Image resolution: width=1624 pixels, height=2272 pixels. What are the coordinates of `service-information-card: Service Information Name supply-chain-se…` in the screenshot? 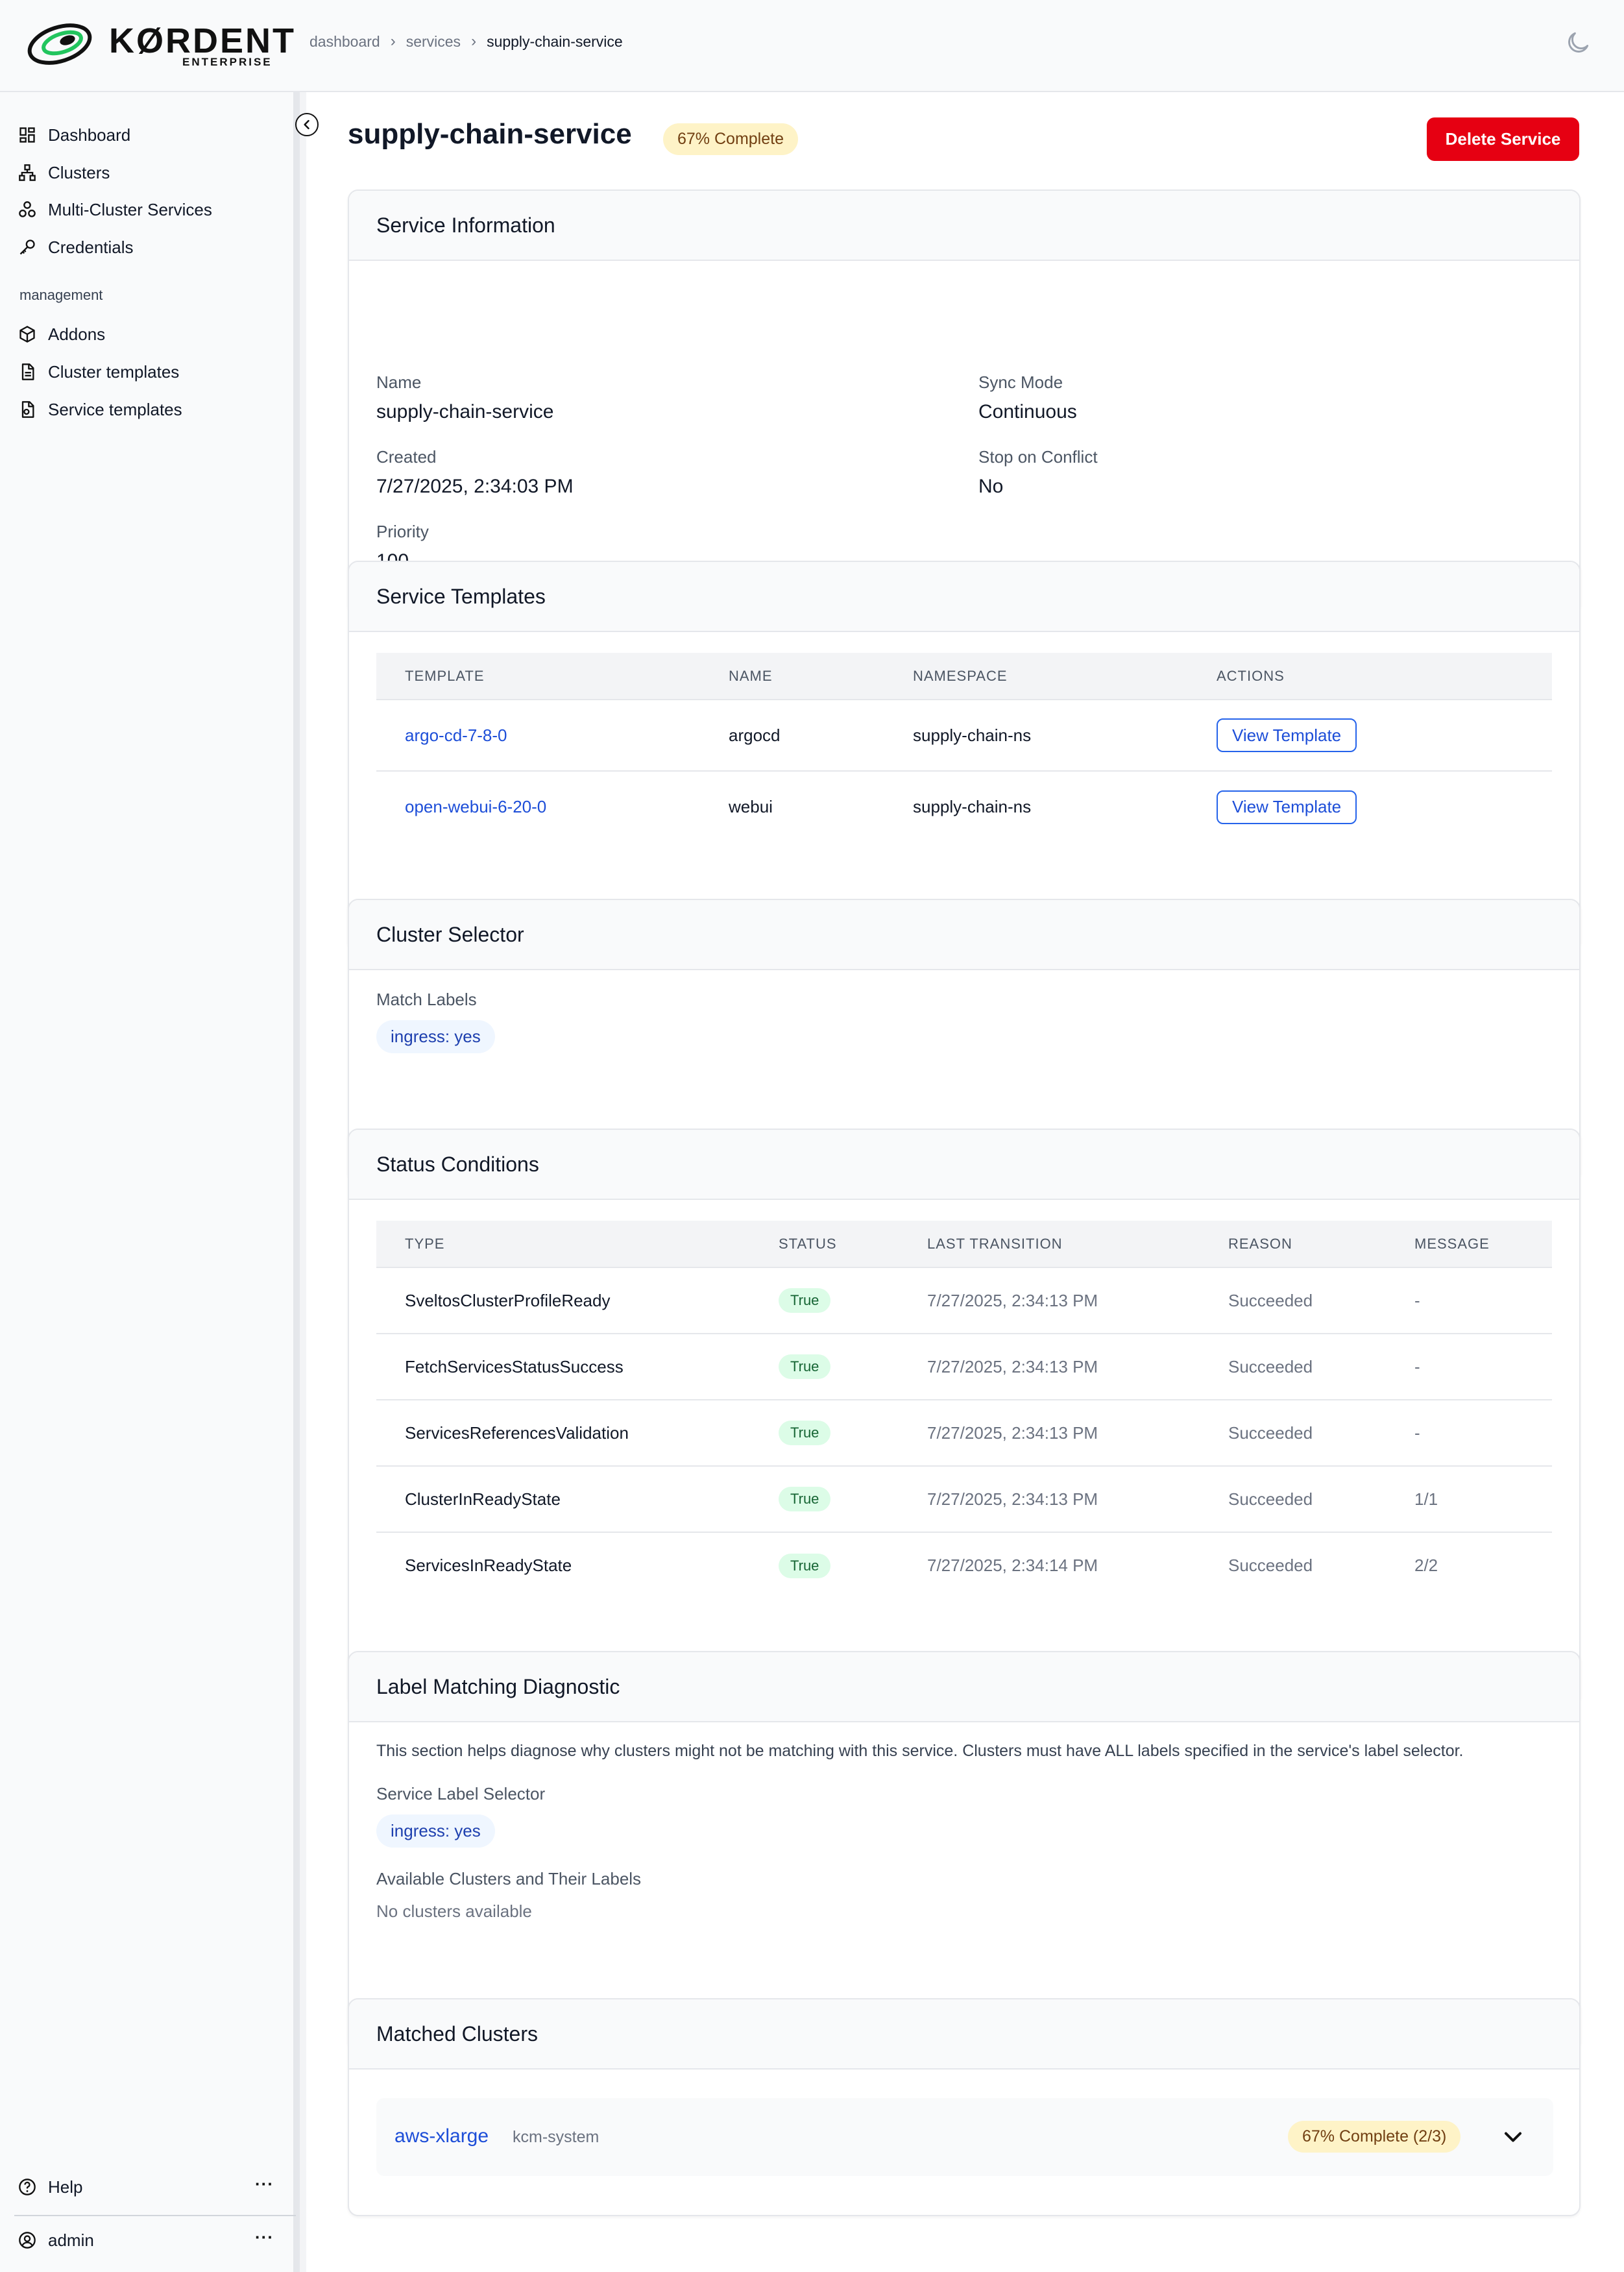 It's located at (964, 402).